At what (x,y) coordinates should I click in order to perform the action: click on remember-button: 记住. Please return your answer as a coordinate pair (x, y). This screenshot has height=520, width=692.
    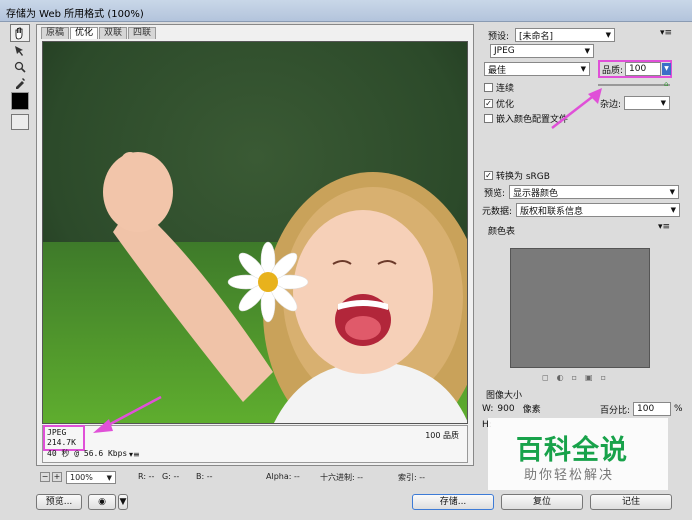
    Looking at the image, I should click on (631, 502).